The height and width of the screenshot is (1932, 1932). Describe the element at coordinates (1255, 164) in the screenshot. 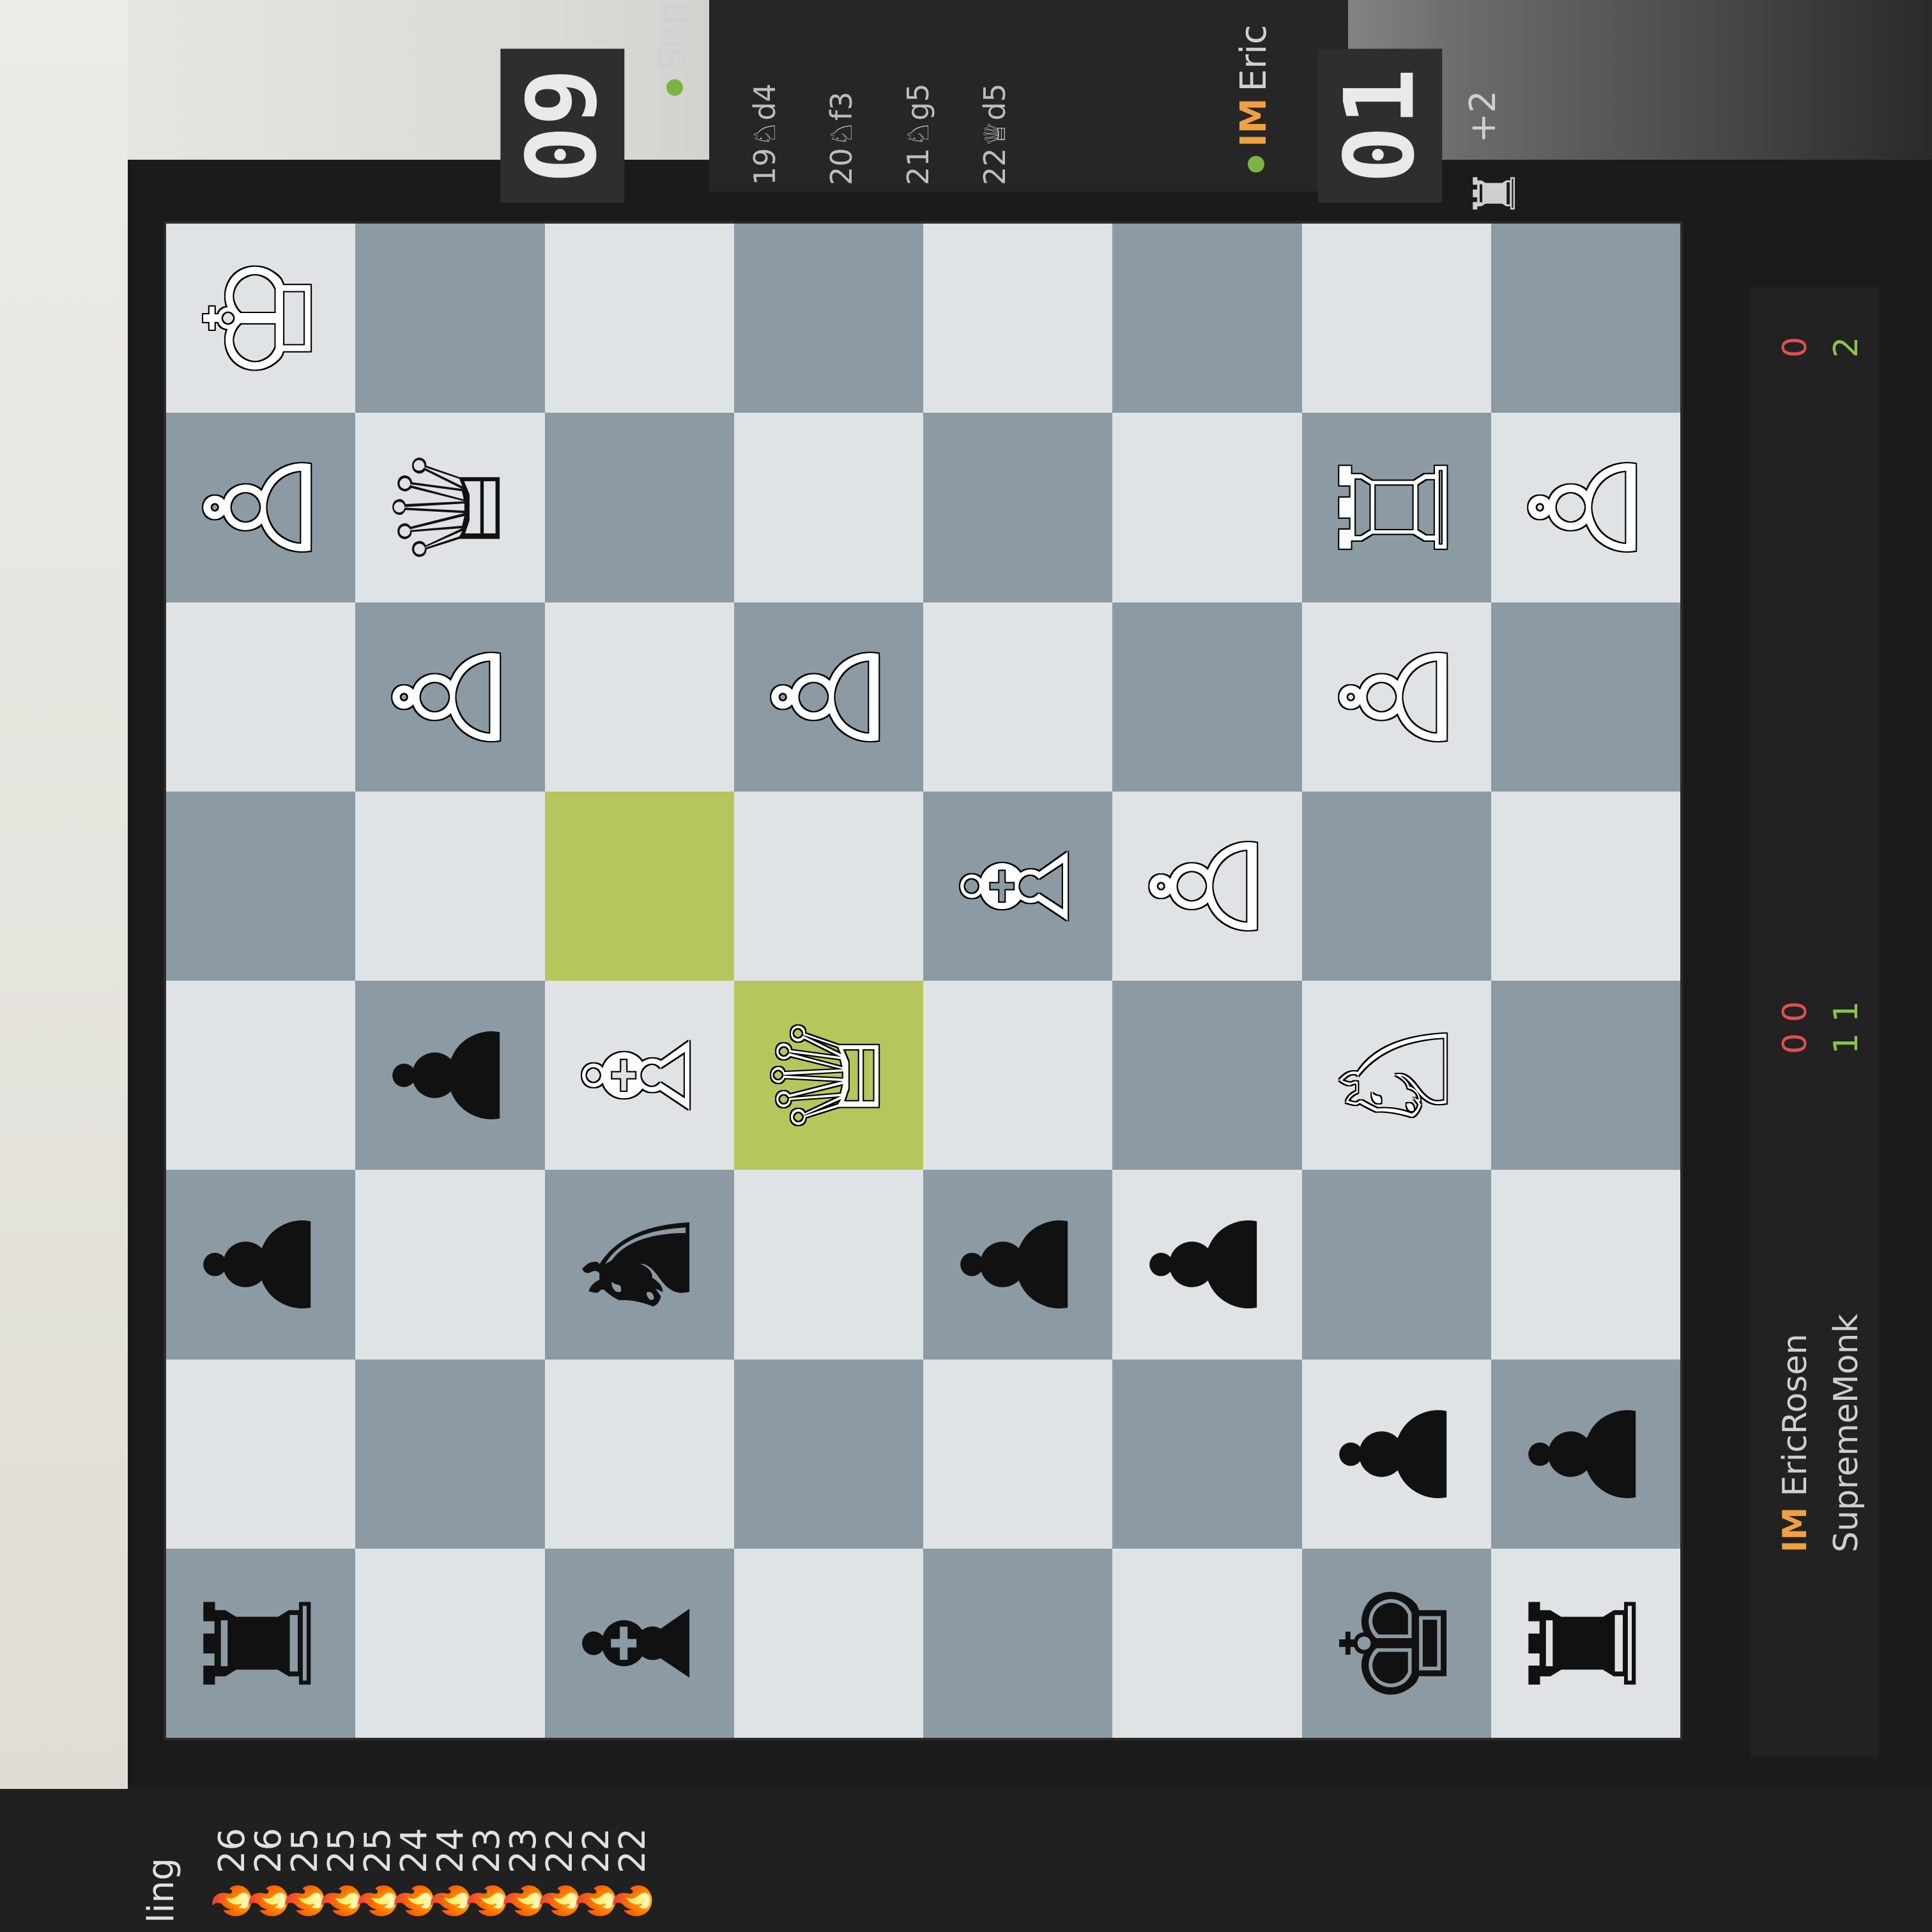

I see `online-dot` at that location.